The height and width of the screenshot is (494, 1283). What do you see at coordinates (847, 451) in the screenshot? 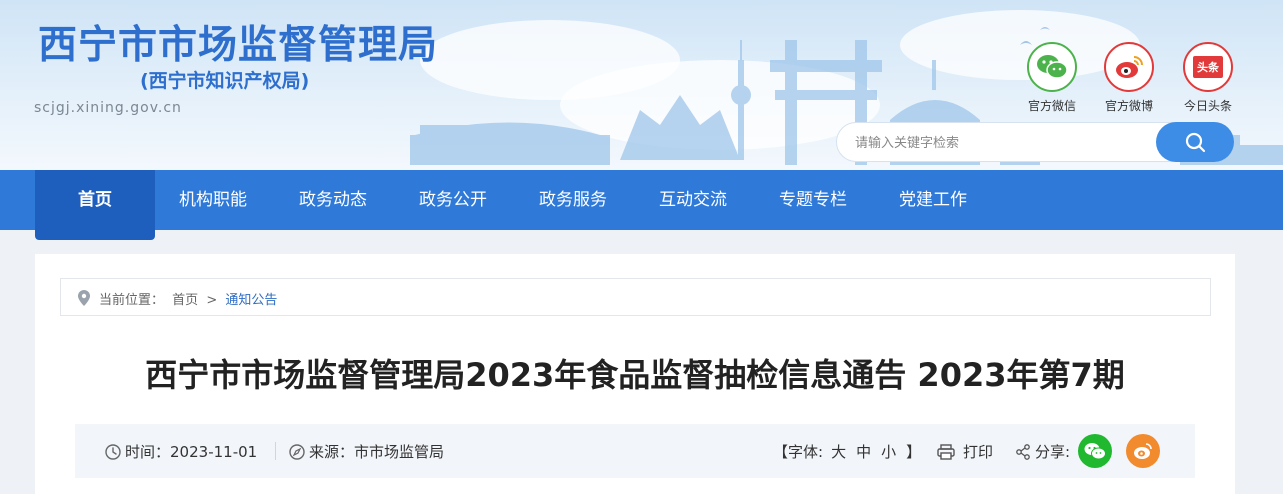
I see `font-size-control: 【字体: 大 中 小 】` at bounding box center [847, 451].